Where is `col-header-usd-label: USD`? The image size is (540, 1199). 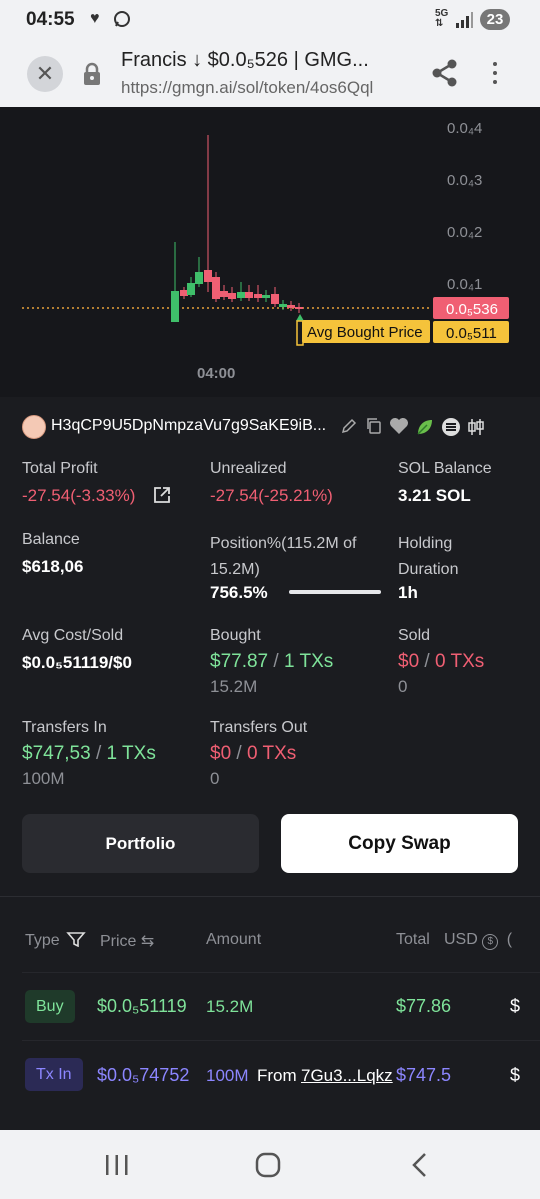
col-header-usd-label: USD is located at coordinates (461, 939).